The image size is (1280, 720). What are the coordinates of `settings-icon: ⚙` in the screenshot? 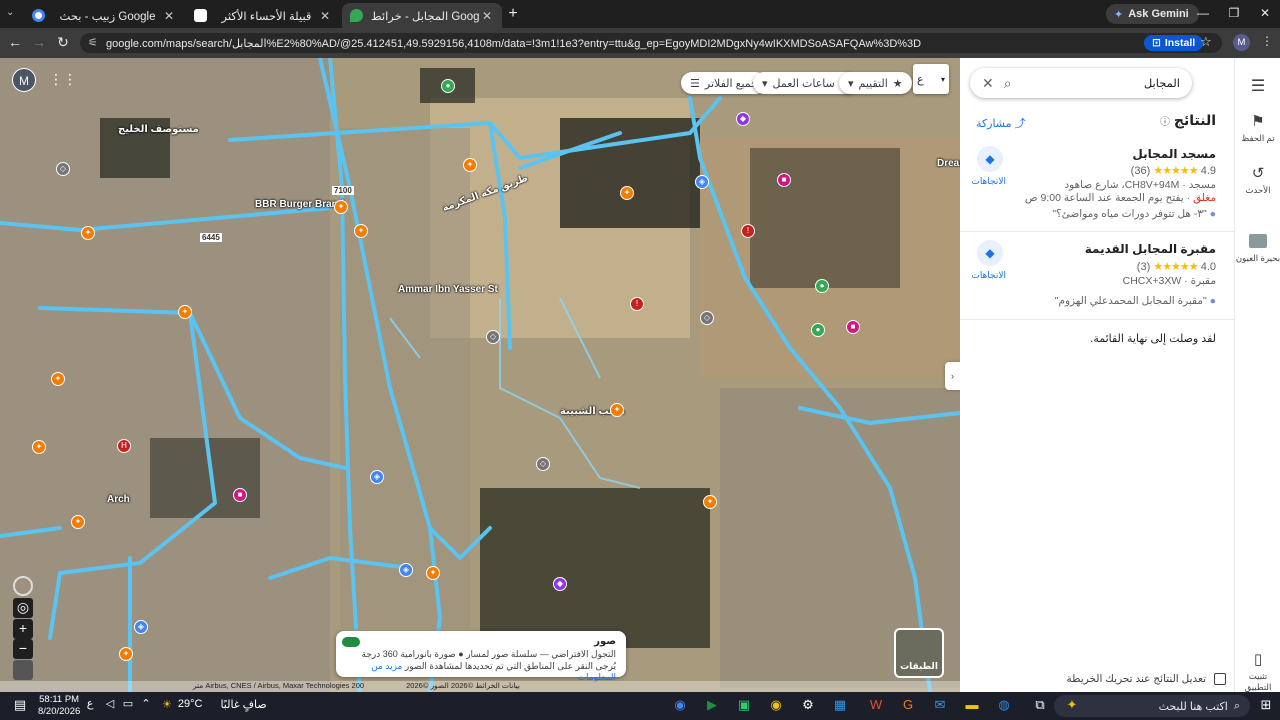 It's located at (808, 705).